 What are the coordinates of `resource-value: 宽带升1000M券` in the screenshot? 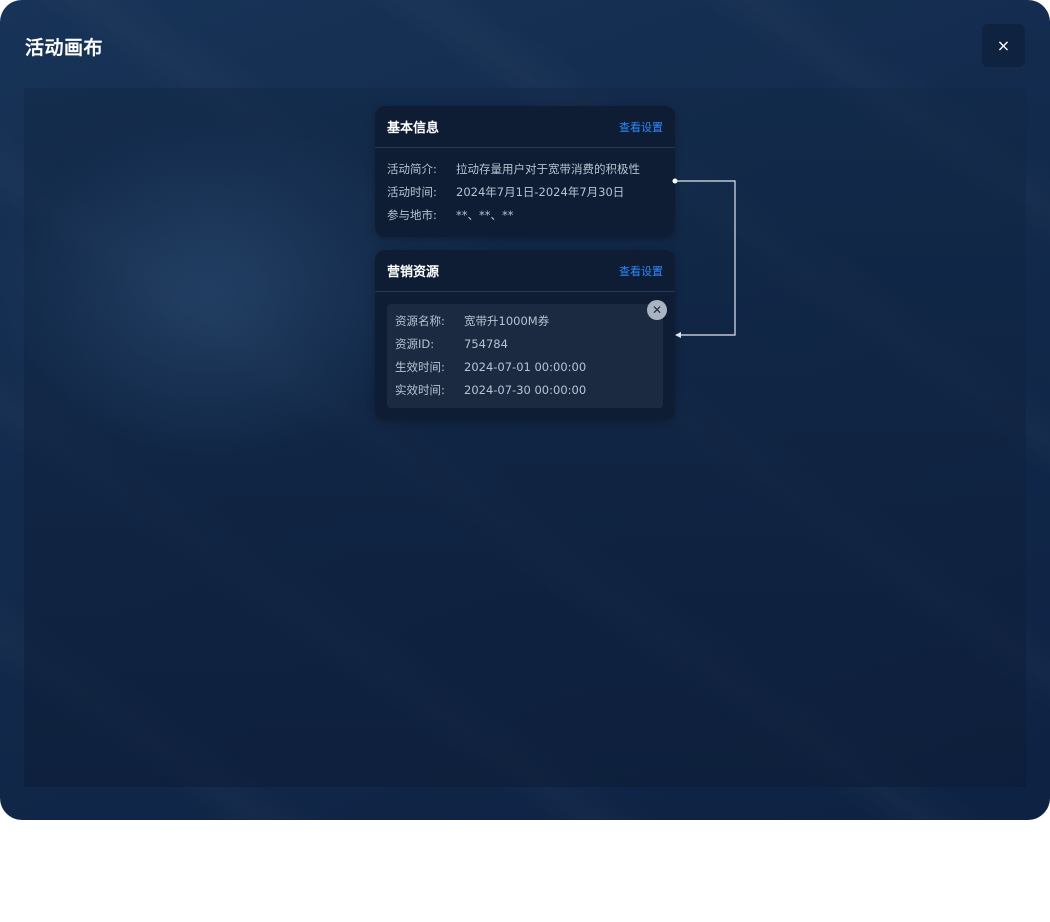 It's located at (507, 321).